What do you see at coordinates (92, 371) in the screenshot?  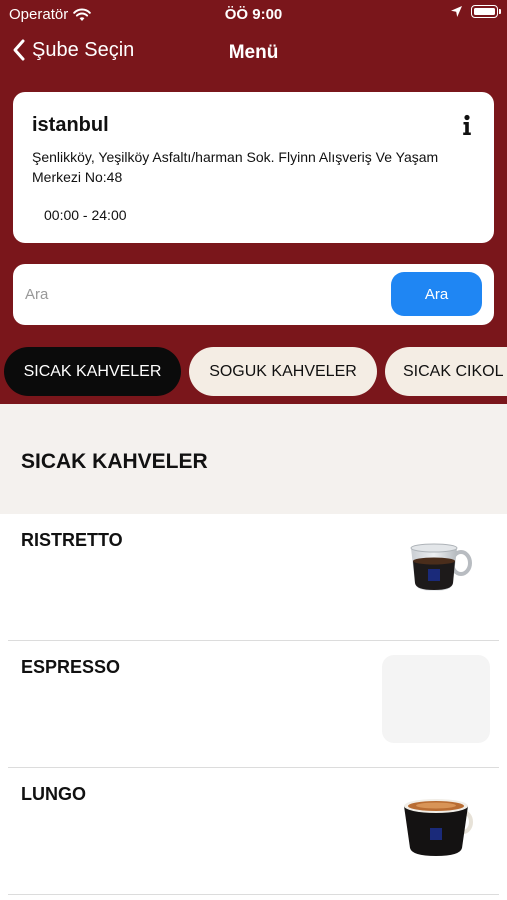 I see `tab-sicak-kahveler: SICAK KAHVELER` at bounding box center [92, 371].